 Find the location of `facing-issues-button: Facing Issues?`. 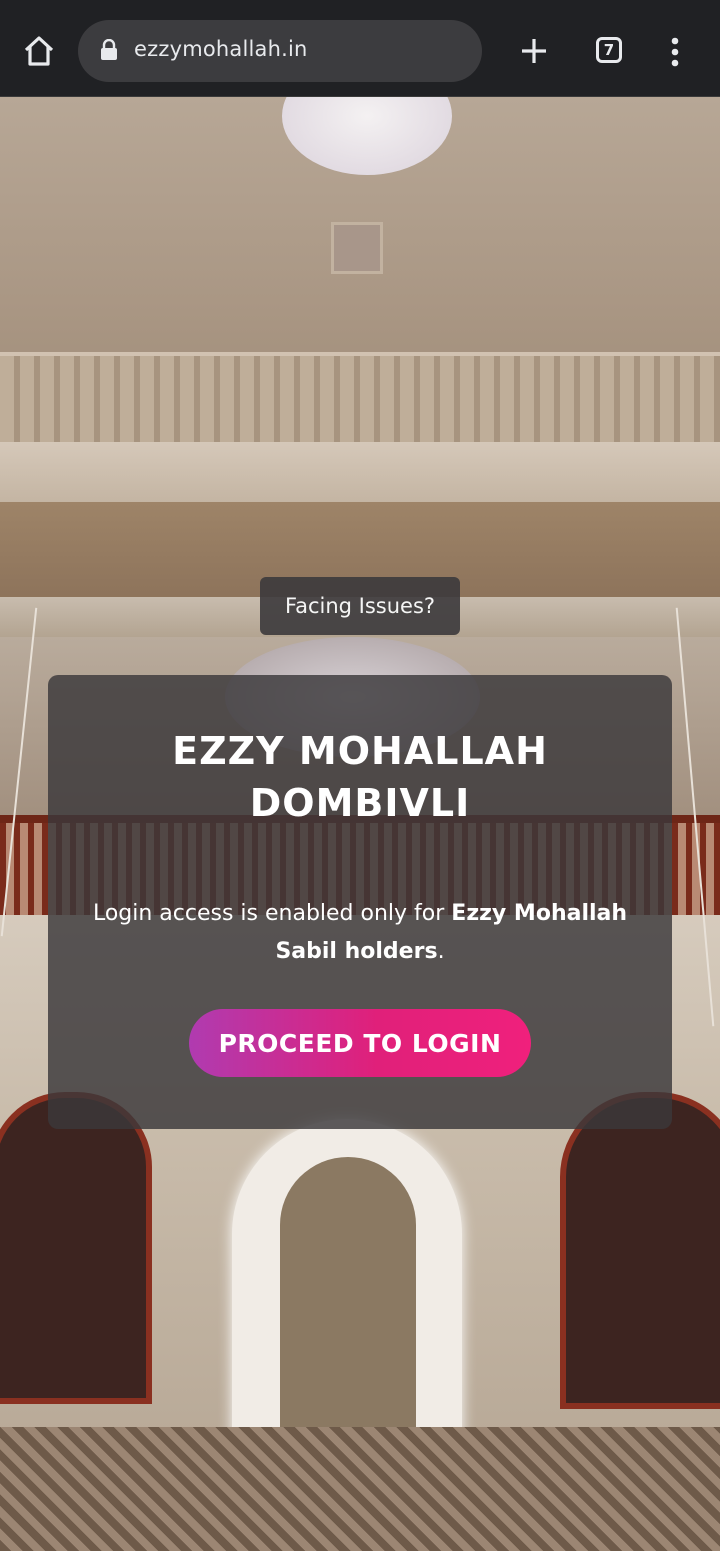

facing-issues-button: Facing Issues? is located at coordinates (360, 606).